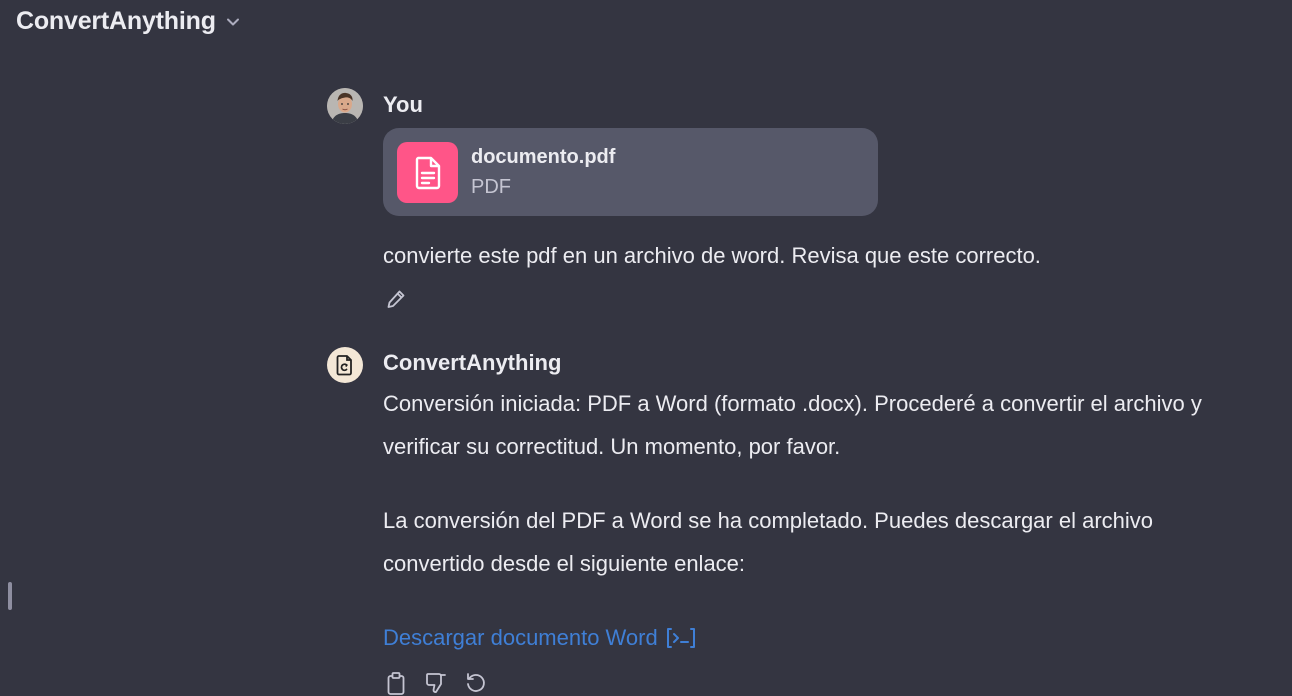 This screenshot has width=1292, height=696. Describe the element at coordinates (491, 187) in the screenshot. I see `file-type: PDF` at that location.